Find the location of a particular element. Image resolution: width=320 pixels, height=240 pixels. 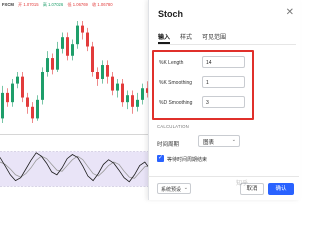

oscillator-band is located at coordinates (75, 169).